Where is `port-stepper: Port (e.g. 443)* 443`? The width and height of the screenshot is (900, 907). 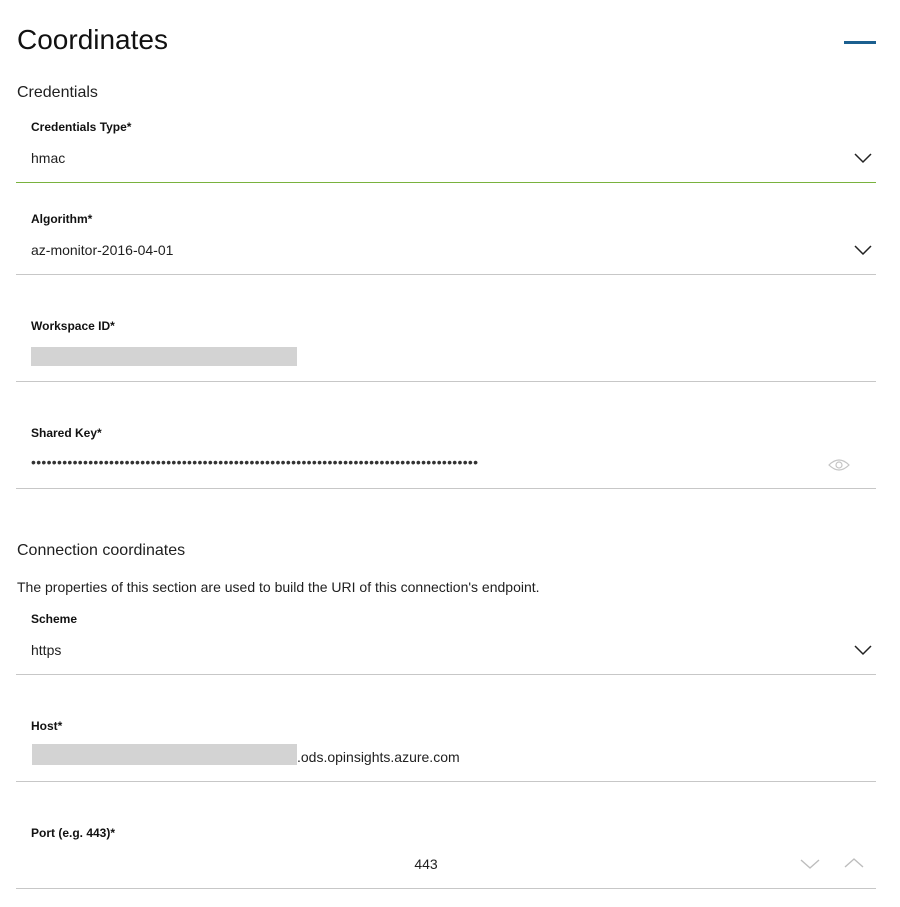 port-stepper: Port (e.g. 443)* 443 is located at coordinates (446, 851).